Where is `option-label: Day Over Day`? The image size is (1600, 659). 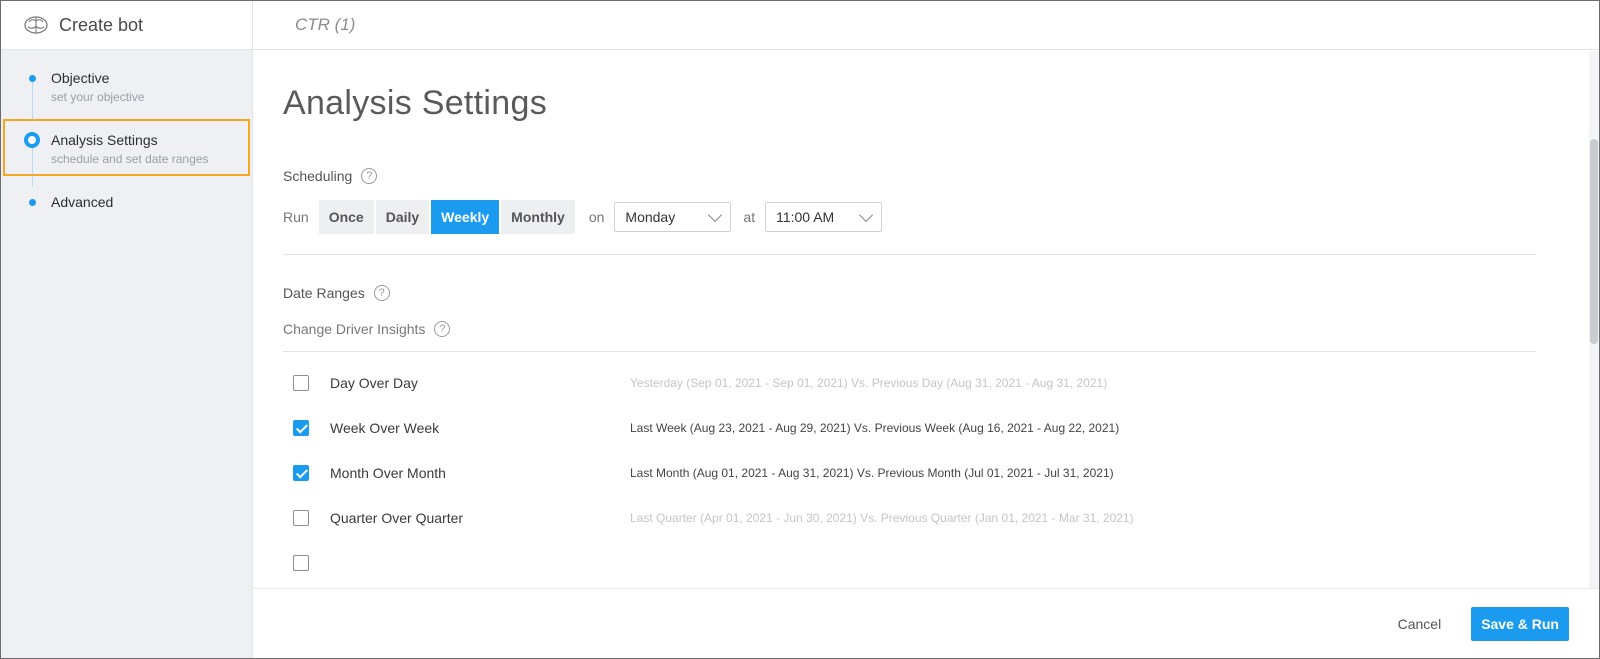 option-label: Day Over Day is located at coordinates (374, 382).